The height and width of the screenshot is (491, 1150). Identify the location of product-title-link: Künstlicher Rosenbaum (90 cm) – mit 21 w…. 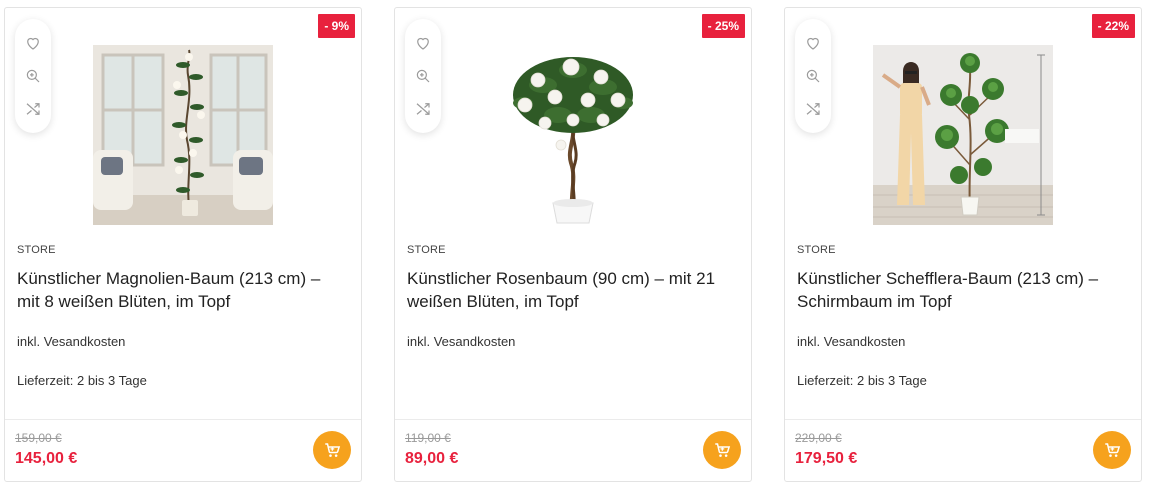
(572, 290).